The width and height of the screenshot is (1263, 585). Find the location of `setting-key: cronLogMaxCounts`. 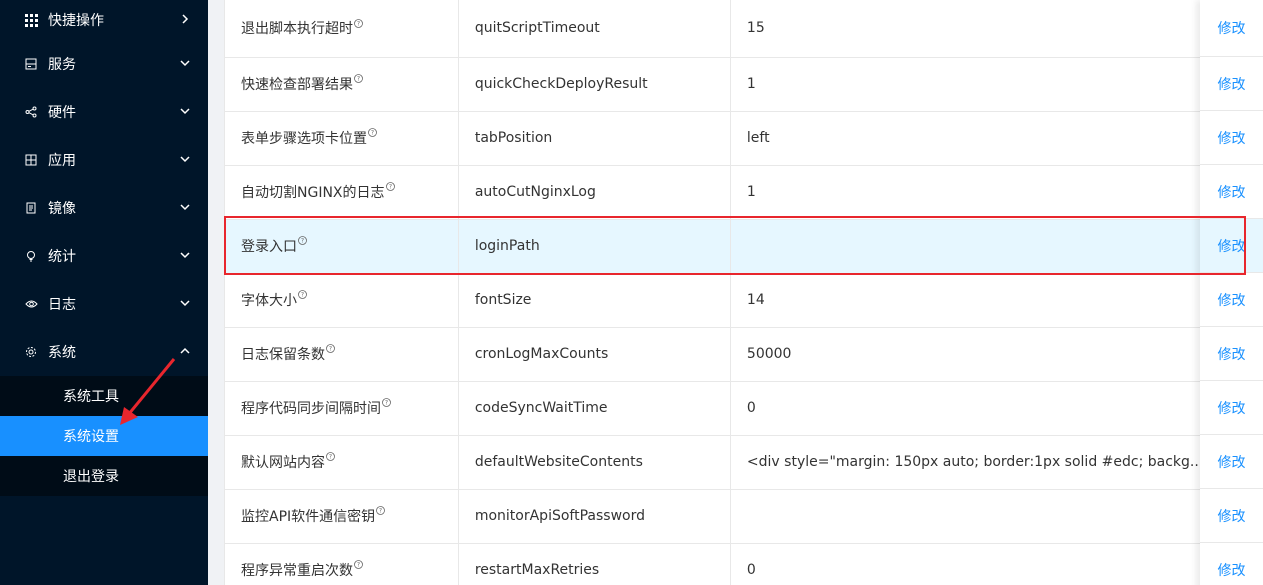

setting-key: cronLogMaxCounts is located at coordinates (594, 354).